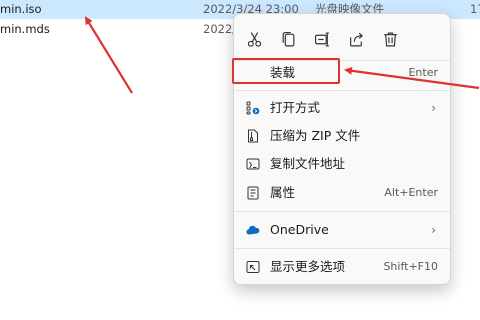 The width and height of the screenshot is (480, 320). I want to click on menu-item-compress-zip: 压缩为 ZIP 文件, so click(342, 136).